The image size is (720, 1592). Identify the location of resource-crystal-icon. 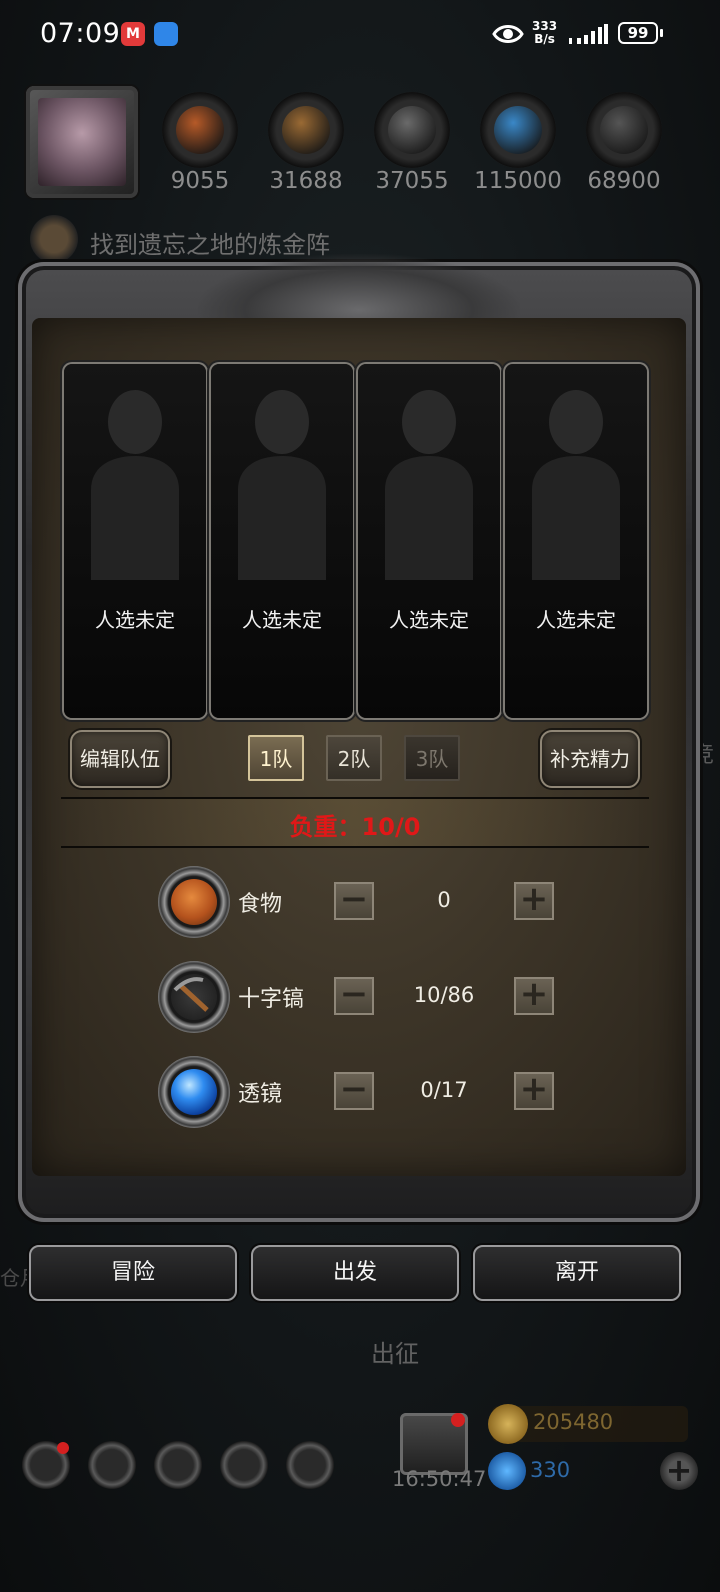
(518, 130).